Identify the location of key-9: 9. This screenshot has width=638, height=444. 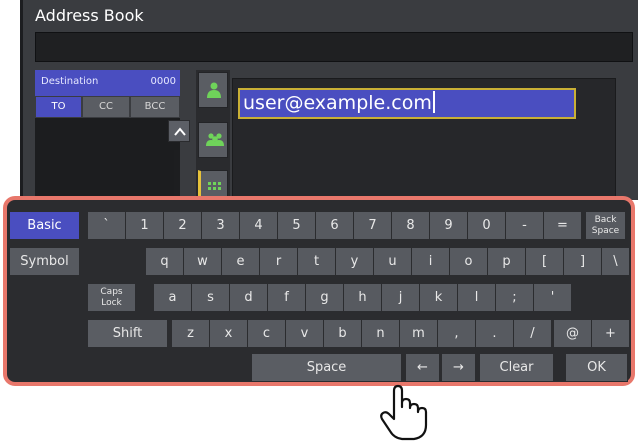
(449, 226).